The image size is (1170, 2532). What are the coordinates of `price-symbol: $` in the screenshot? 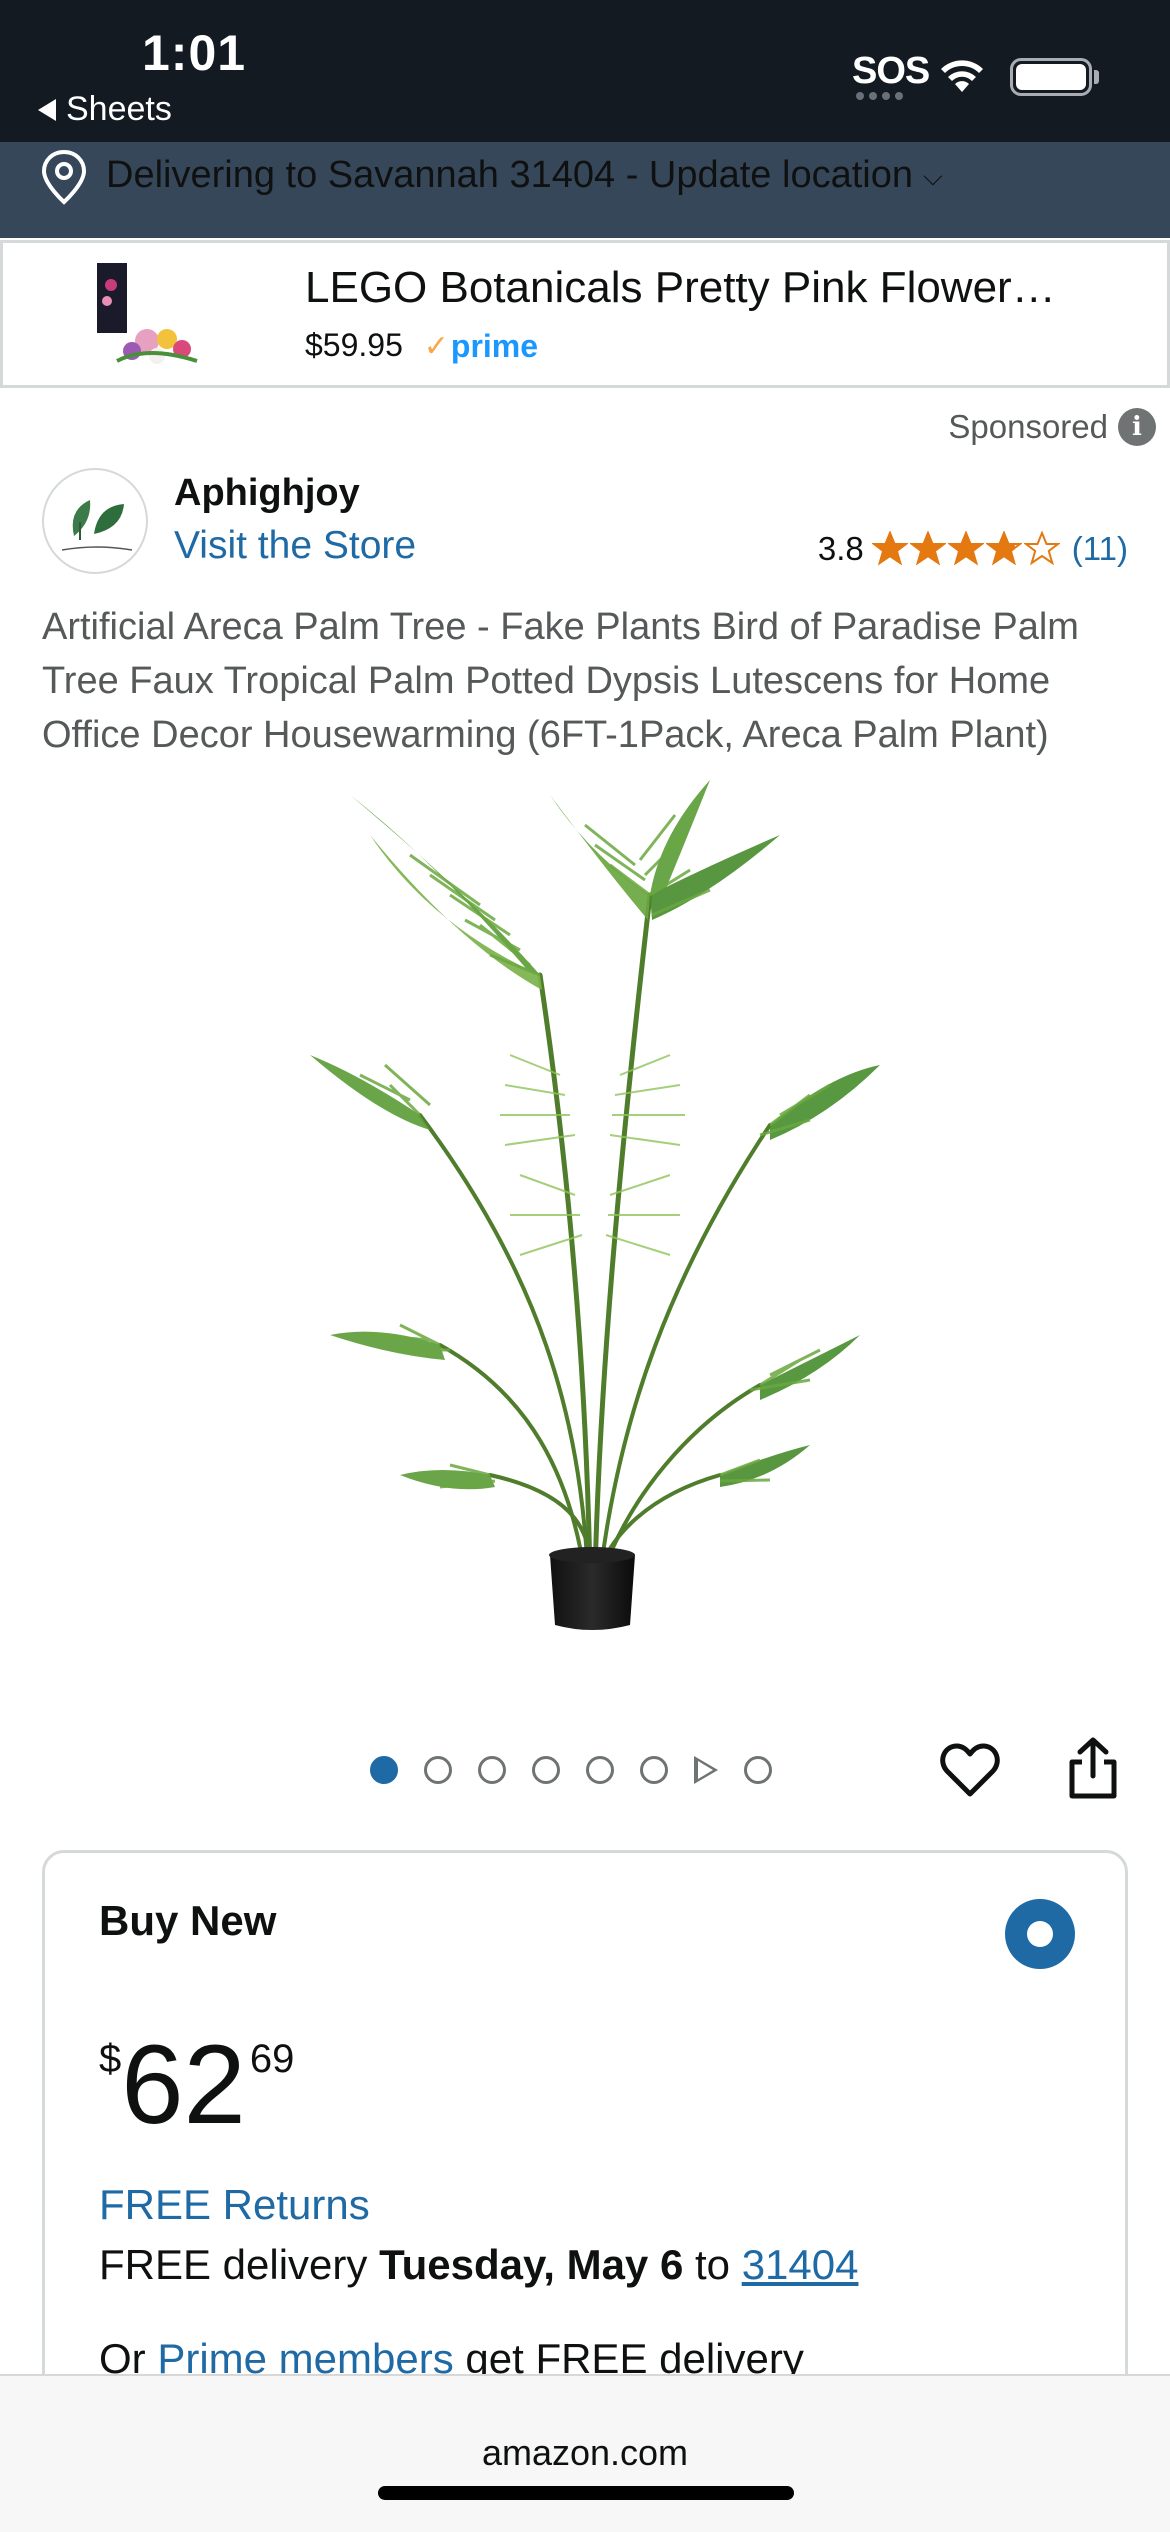 It's located at (110, 2059).